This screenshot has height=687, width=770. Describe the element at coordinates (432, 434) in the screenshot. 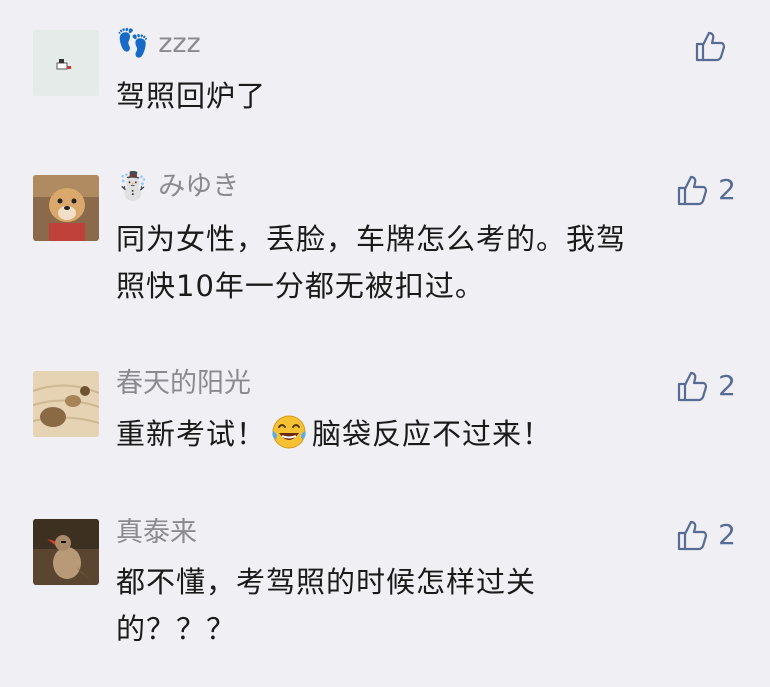

I see `comment-text-part: 脑袋反应不过来！` at that location.